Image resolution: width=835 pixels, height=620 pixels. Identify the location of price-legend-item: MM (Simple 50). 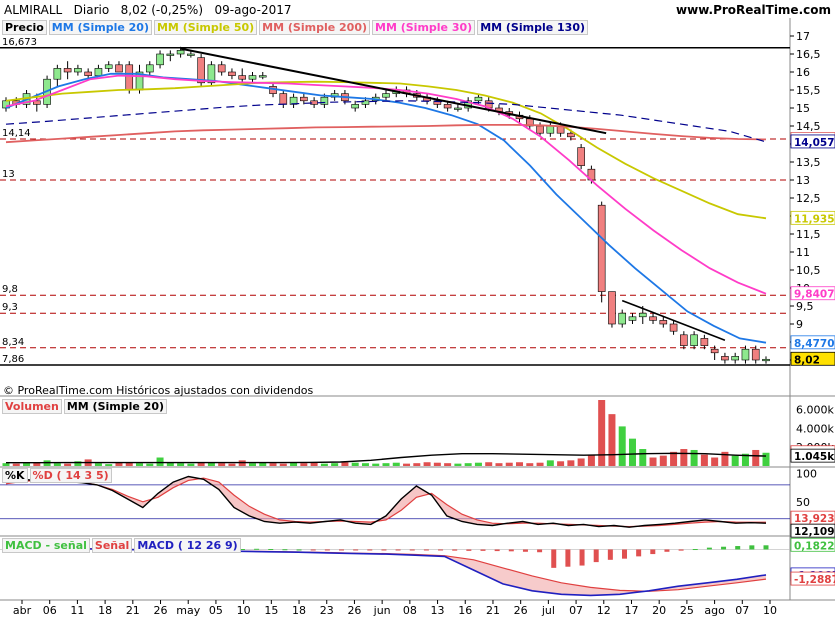
(205, 27).